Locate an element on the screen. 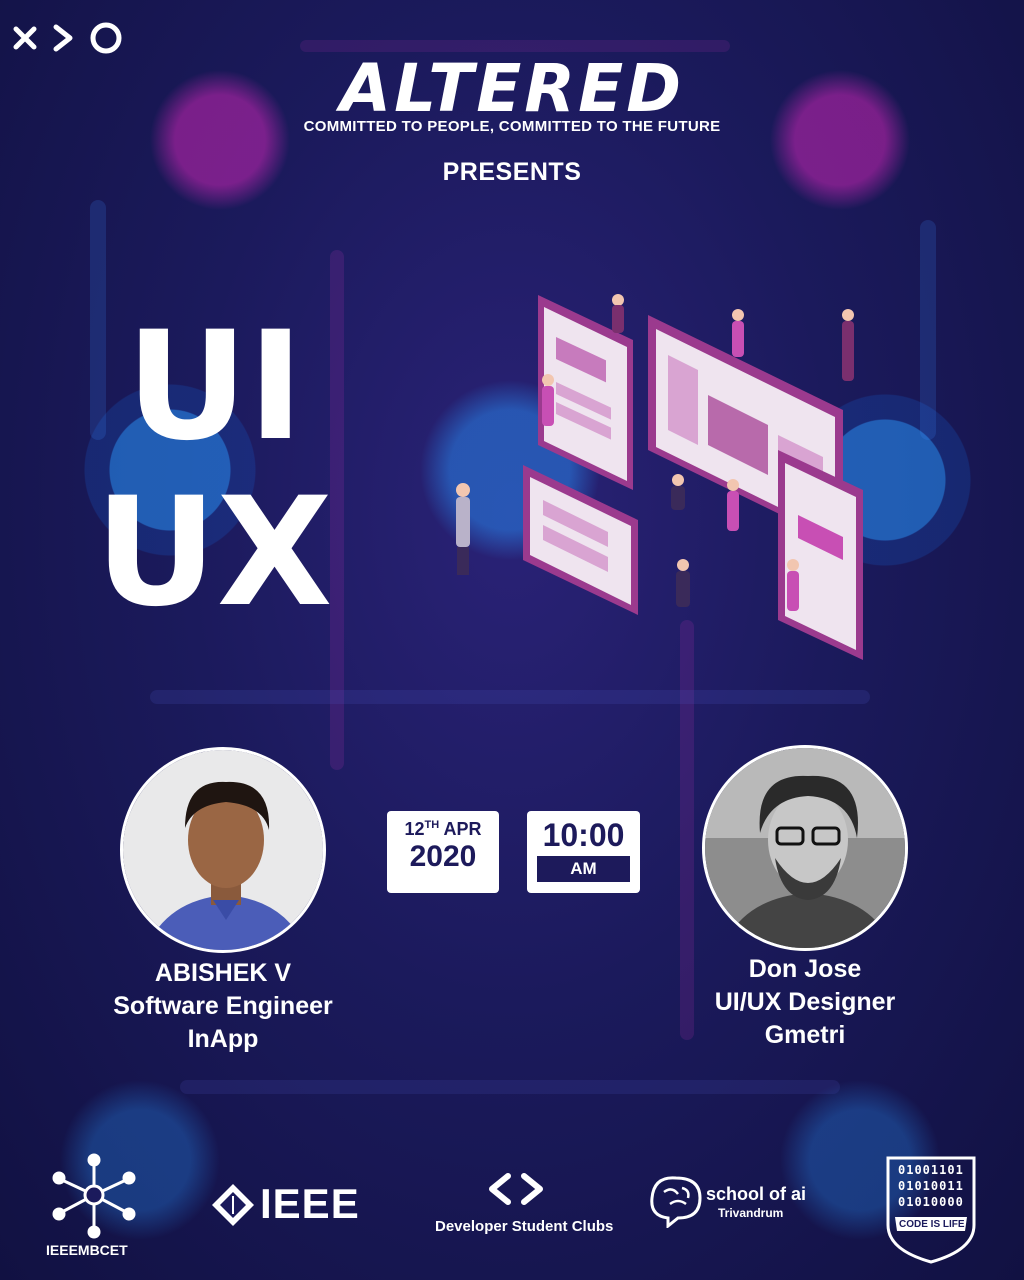 The width and height of the screenshot is (1024, 1280). dsc-brackets-icon is located at coordinates (516, 1189).